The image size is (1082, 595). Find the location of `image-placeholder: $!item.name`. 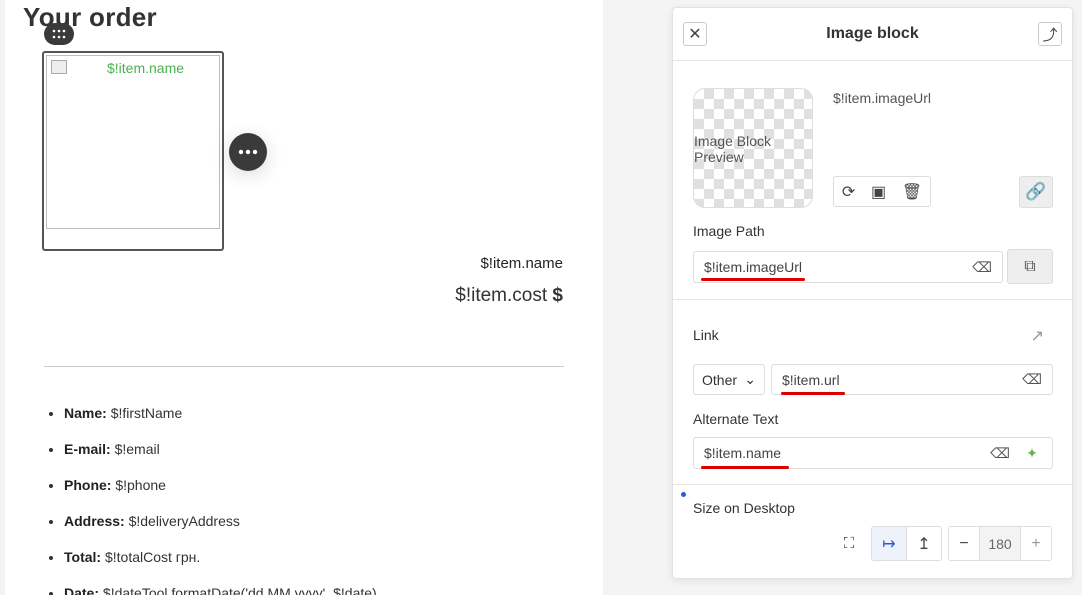

image-placeholder: $!item.name is located at coordinates (133, 142).